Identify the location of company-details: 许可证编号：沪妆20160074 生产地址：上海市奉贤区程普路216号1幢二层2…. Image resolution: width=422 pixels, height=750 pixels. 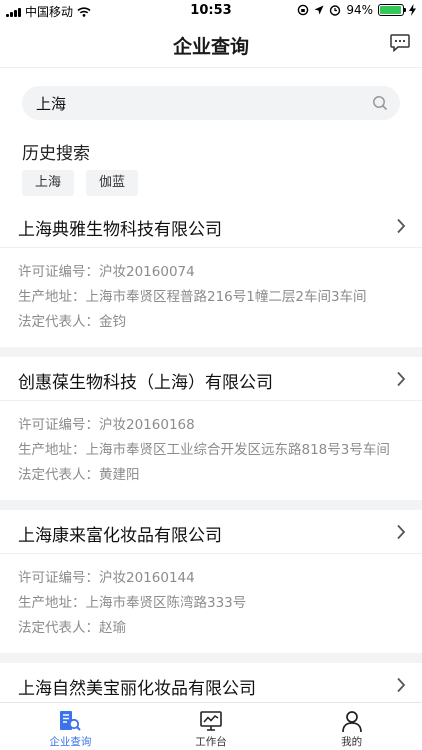
(211, 297).